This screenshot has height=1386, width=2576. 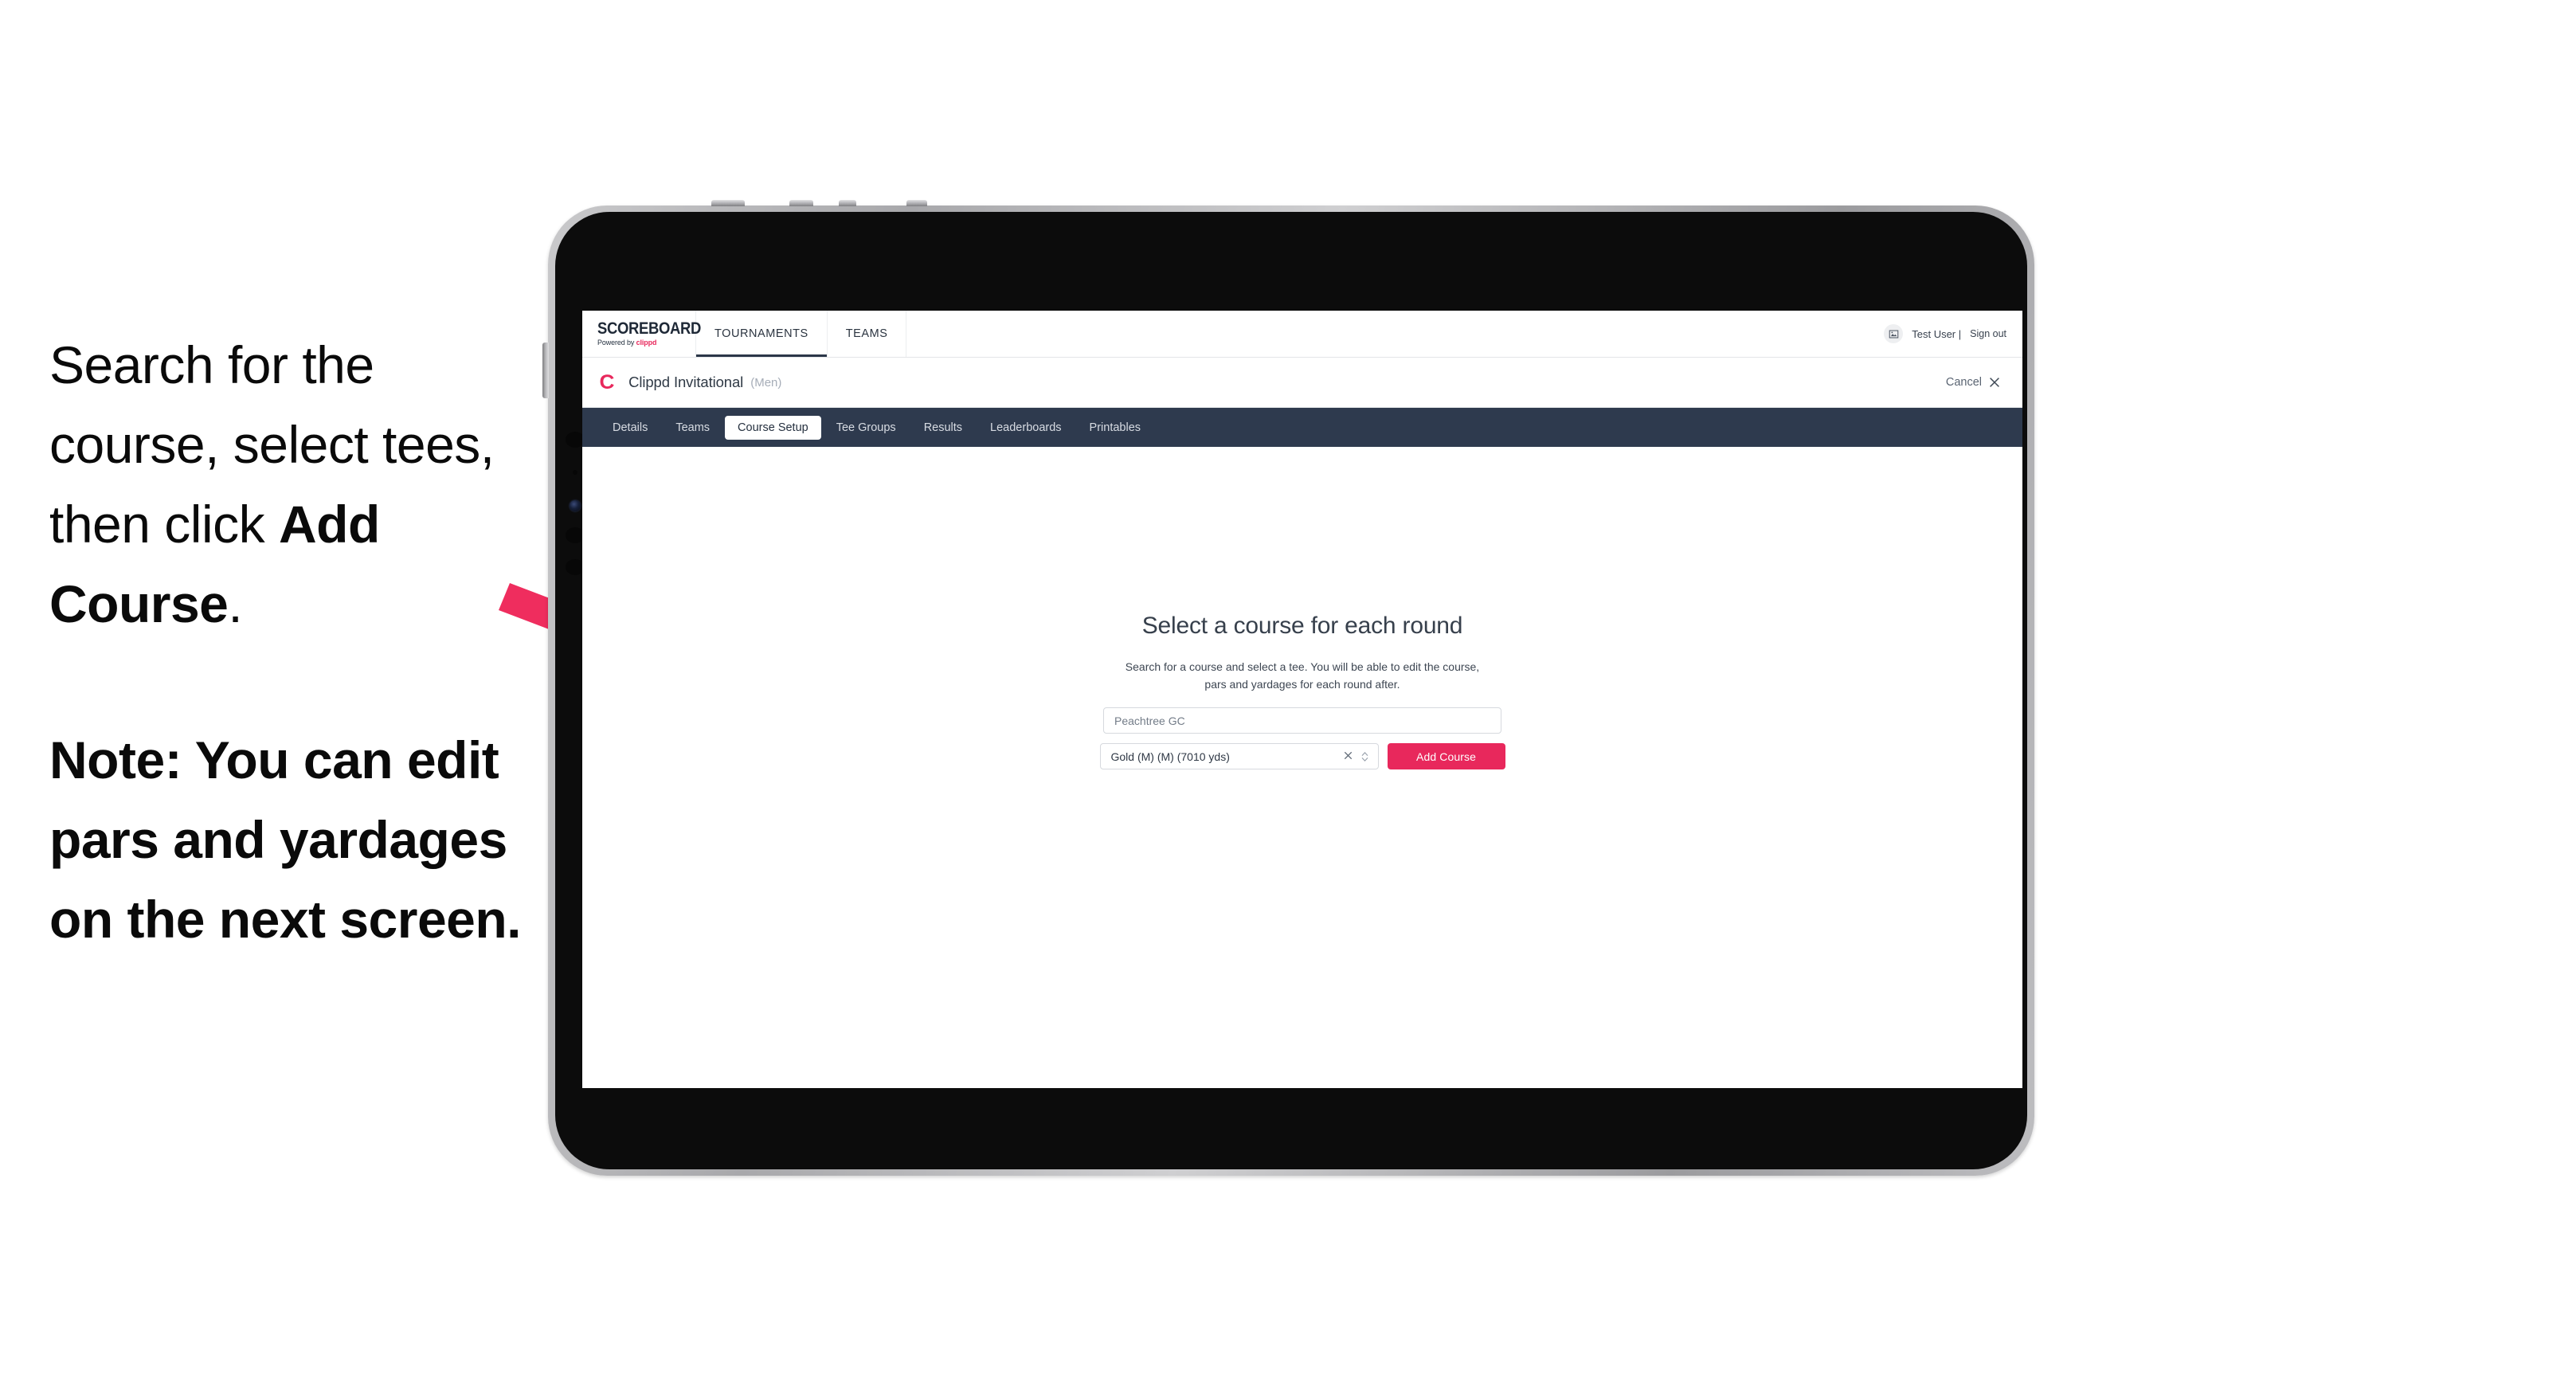 What do you see at coordinates (1446, 756) in the screenshot?
I see `add-course-button: Add Course` at bounding box center [1446, 756].